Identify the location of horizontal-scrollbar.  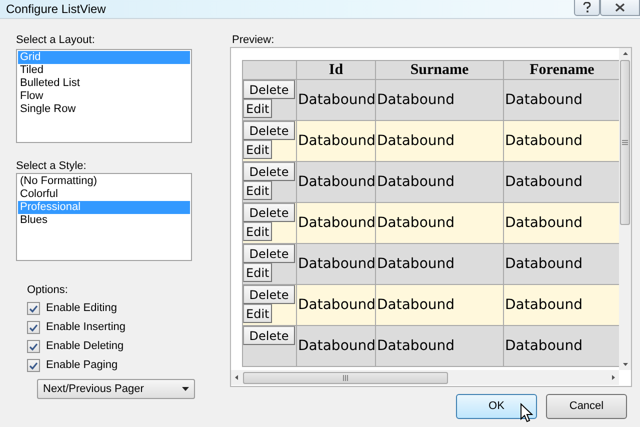
(425, 377).